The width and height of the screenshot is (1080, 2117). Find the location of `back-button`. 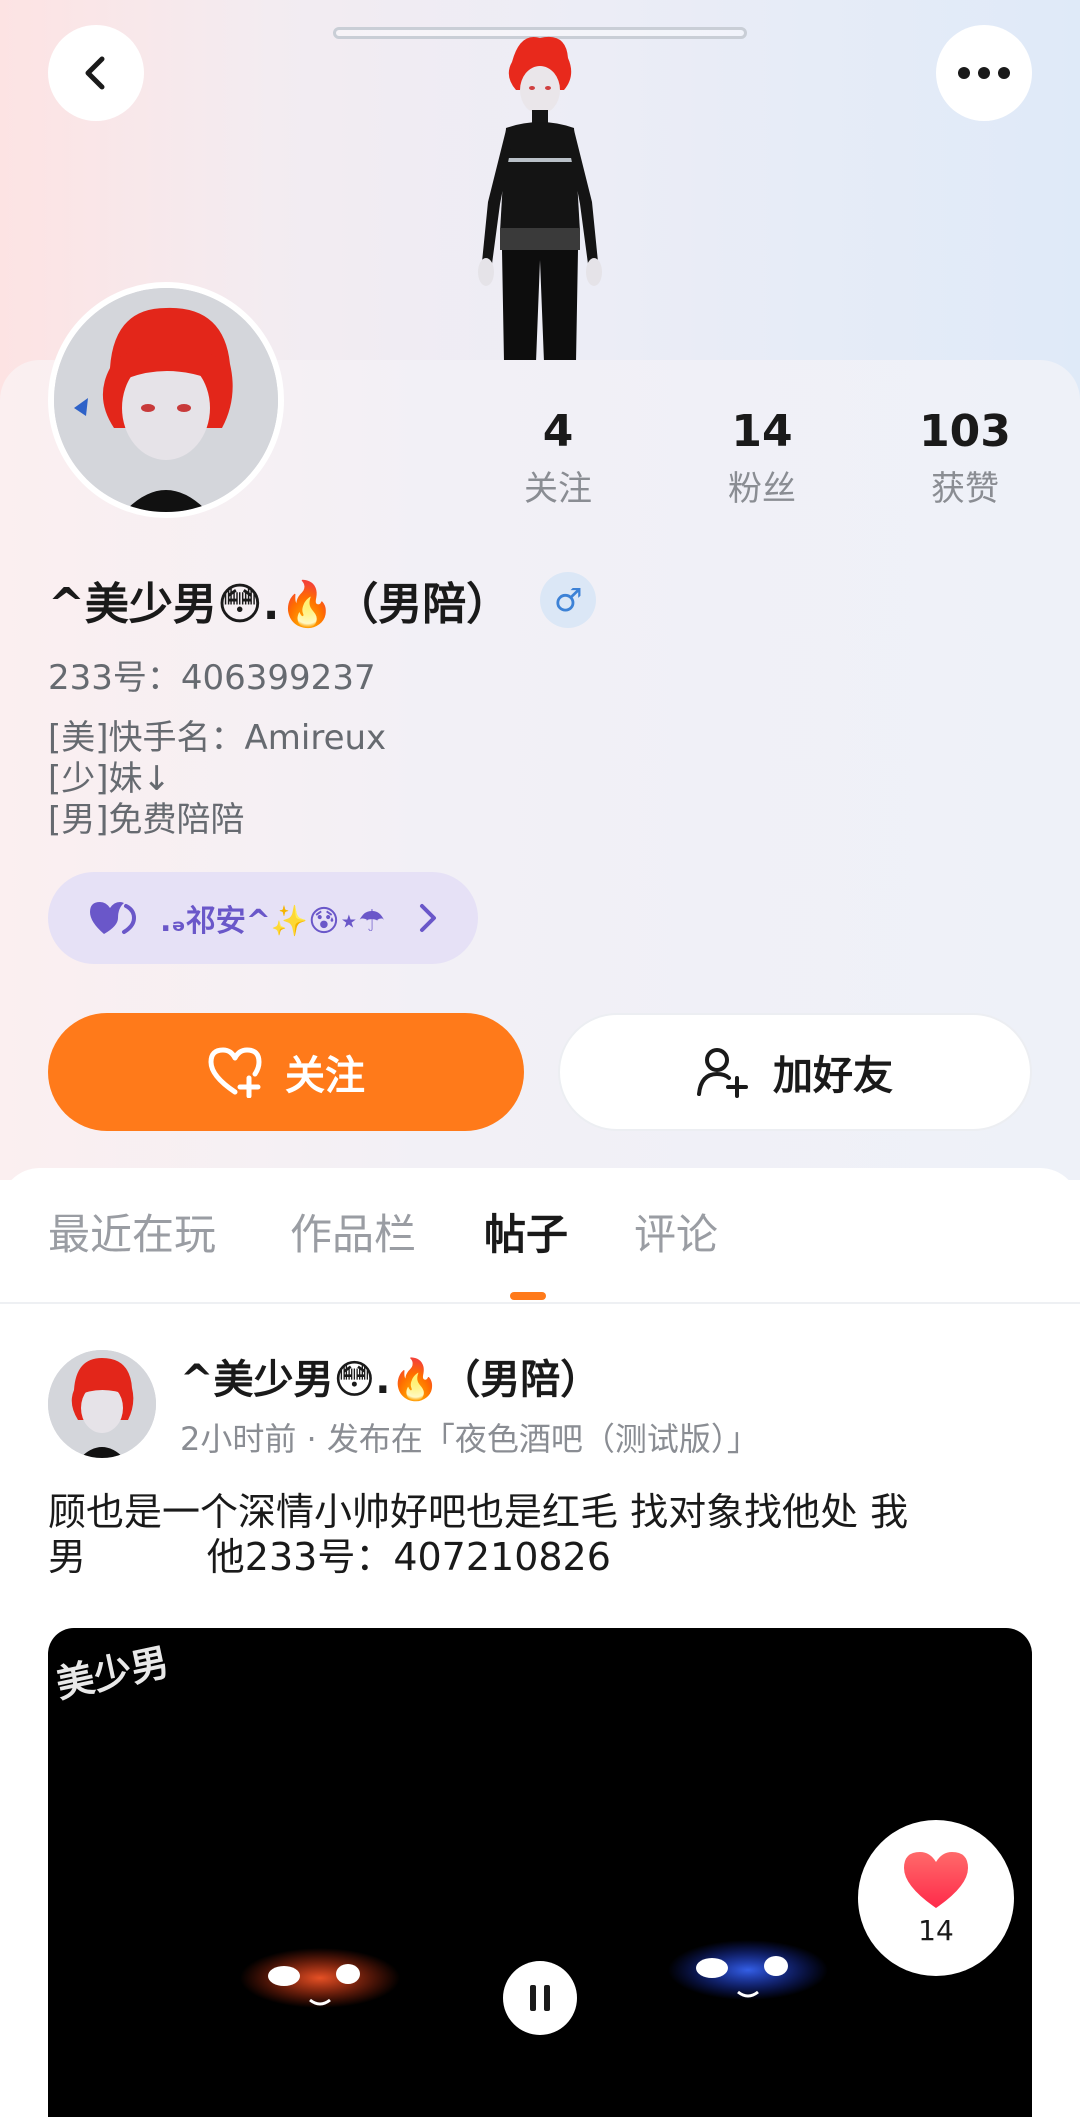

back-button is located at coordinates (96, 73).